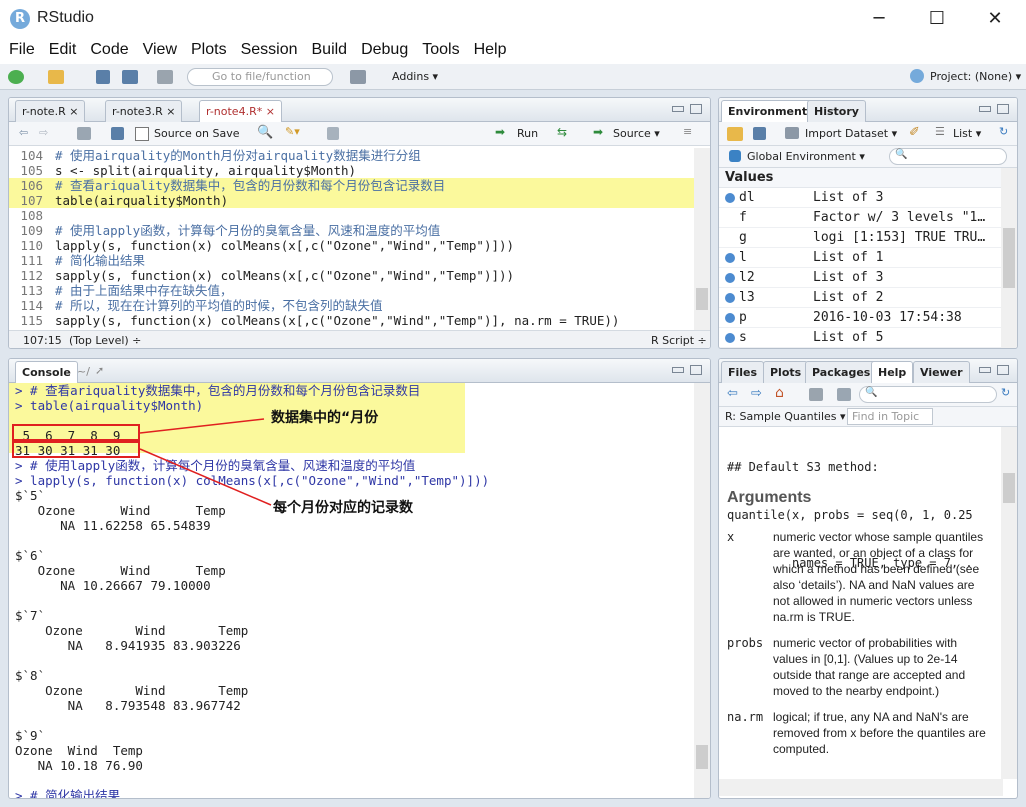 Image resolution: width=1026 pixels, height=807 pixels. What do you see at coordinates (948, 156) in the screenshot?
I see `environment-search-input: 🔍` at bounding box center [948, 156].